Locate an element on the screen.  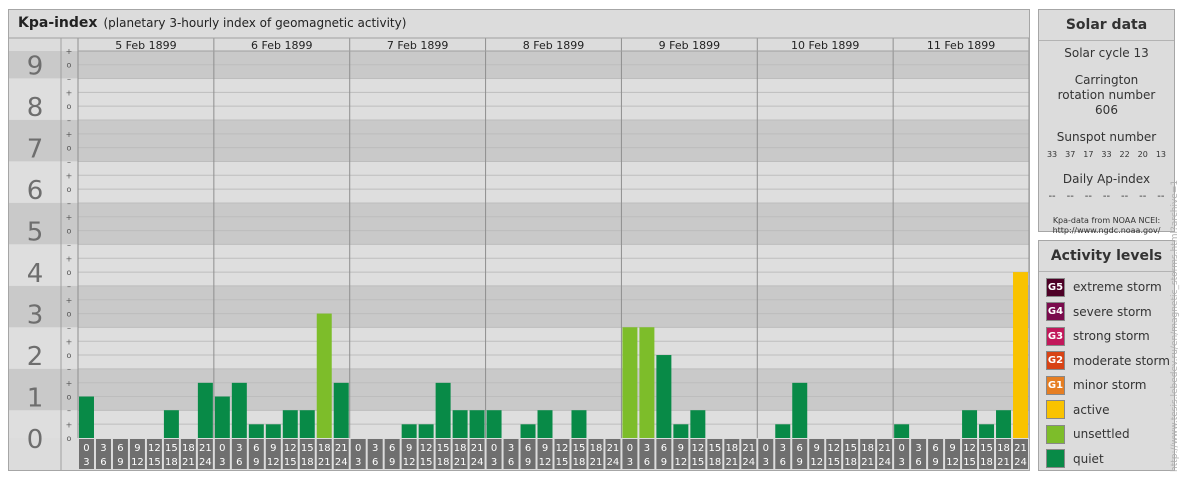
day-label: 11 Feb 1899 is located at coordinates (961, 45).